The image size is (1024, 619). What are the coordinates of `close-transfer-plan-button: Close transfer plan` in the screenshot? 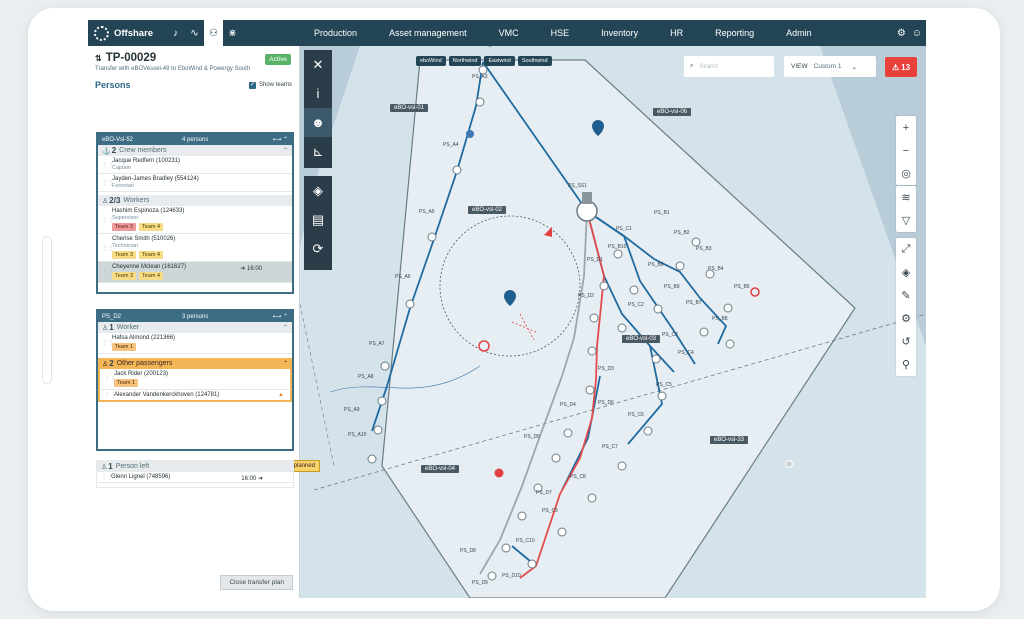 It's located at (256, 582).